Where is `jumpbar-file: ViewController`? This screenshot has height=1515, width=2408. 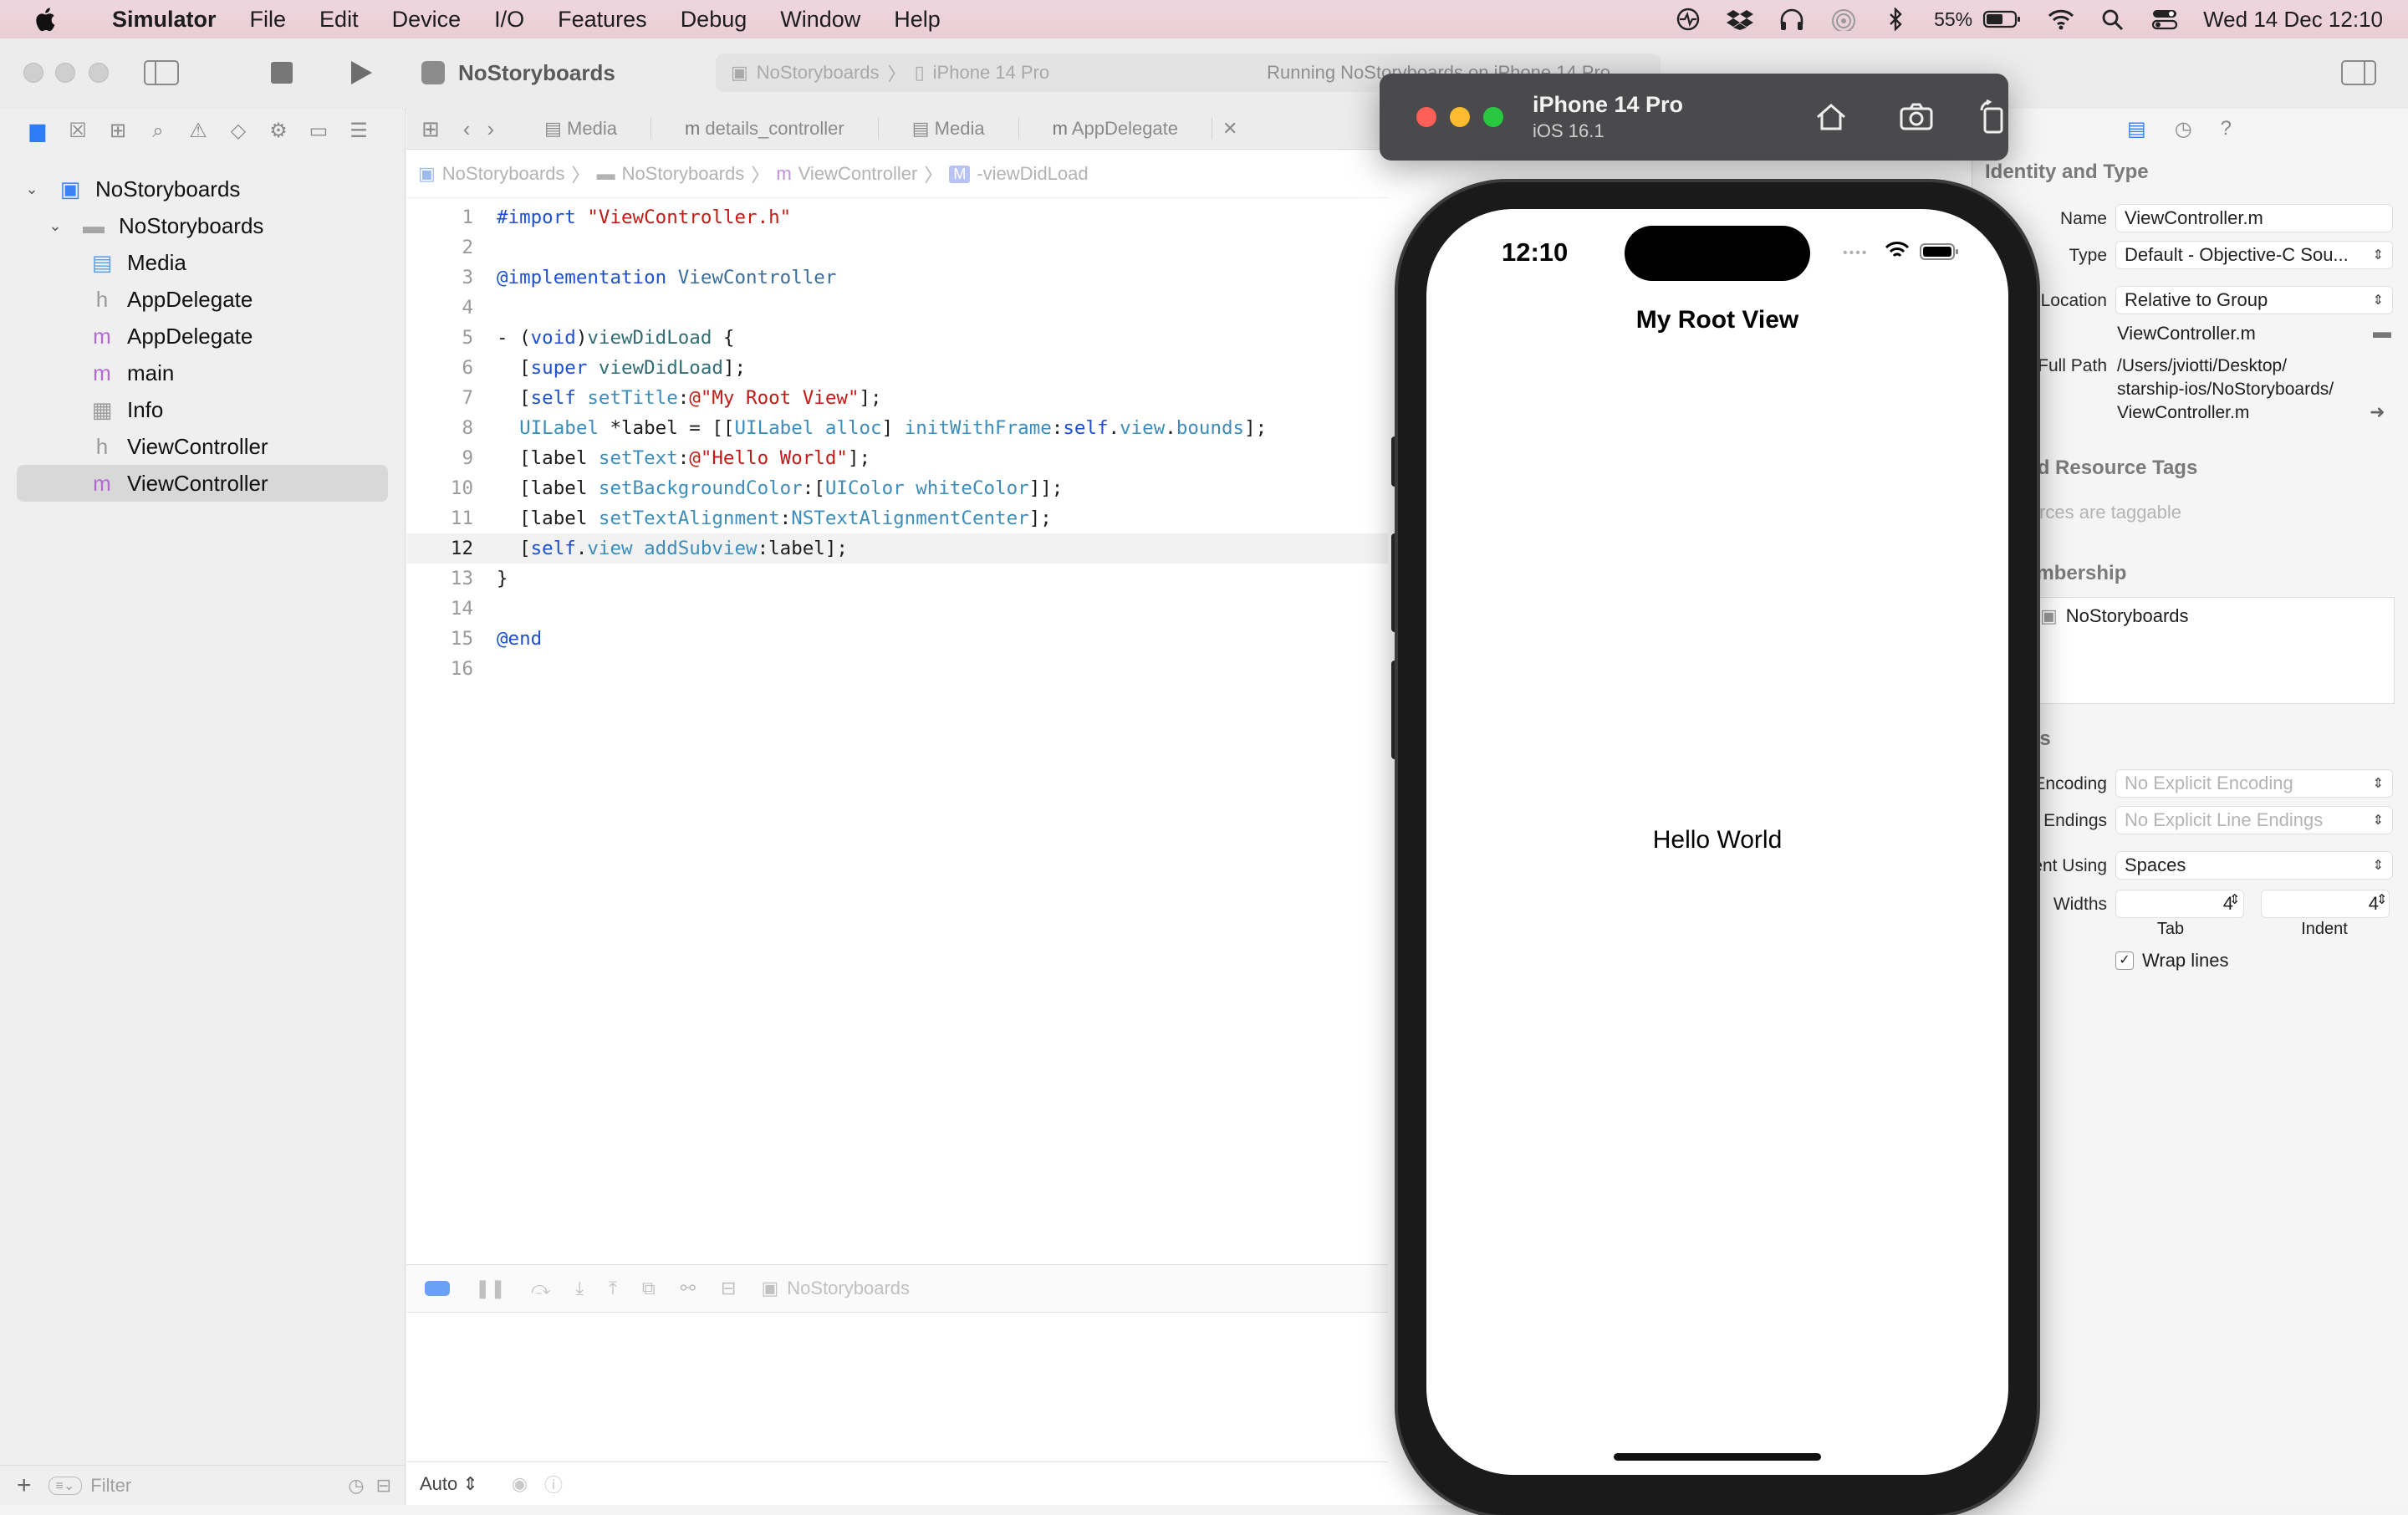
jumpbar-file: ViewController is located at coordinates (858, 174).